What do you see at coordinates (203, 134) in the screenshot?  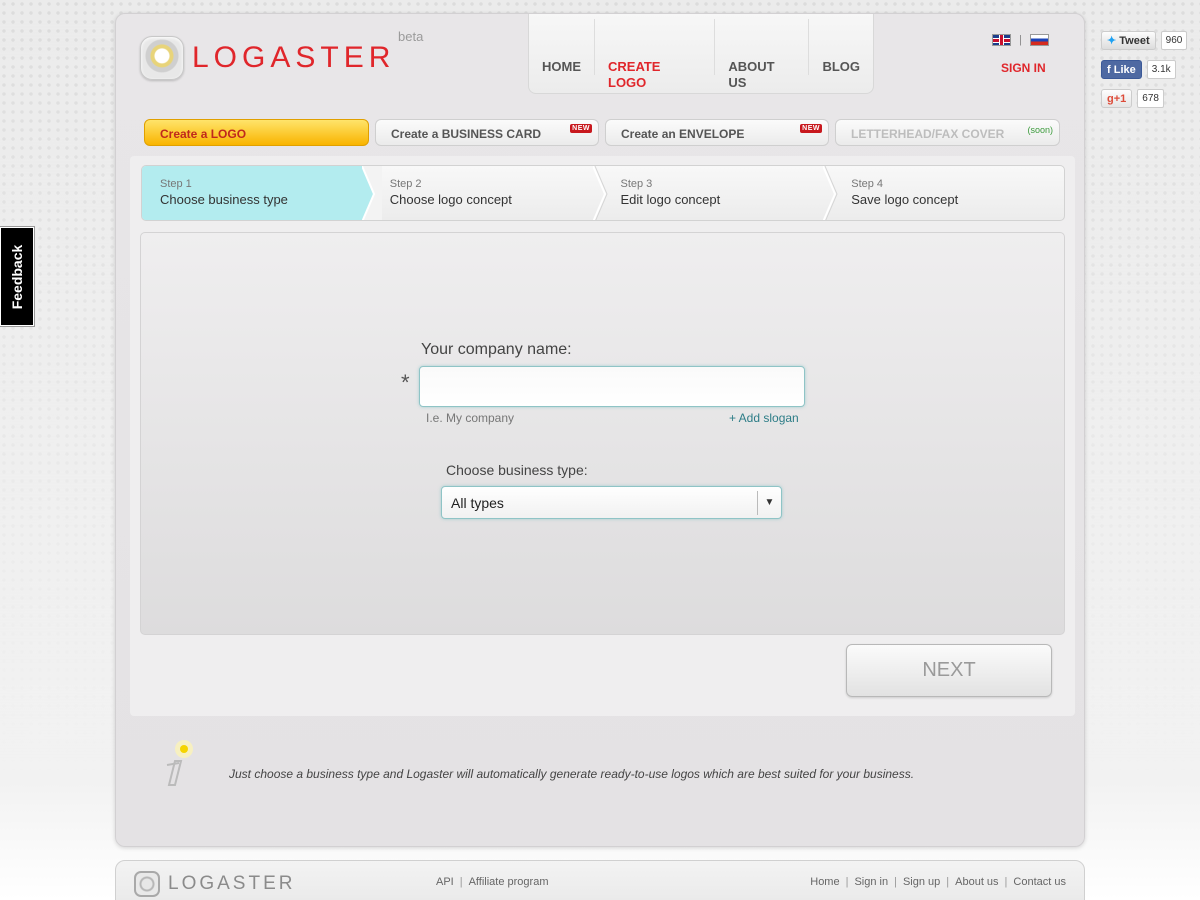 I see `tab-label: Create a LOGO` at bounding box center [203, 134].